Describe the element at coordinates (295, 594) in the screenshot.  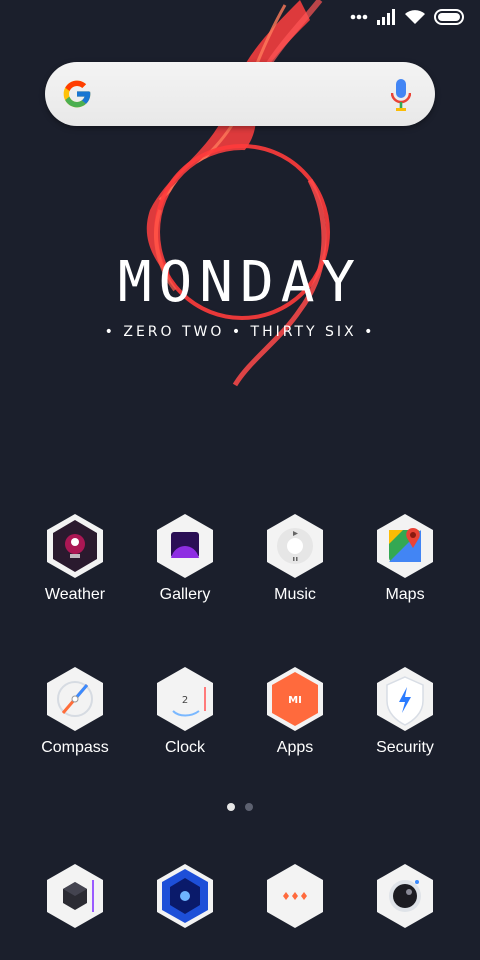
I see `app-label: Music` at that location.